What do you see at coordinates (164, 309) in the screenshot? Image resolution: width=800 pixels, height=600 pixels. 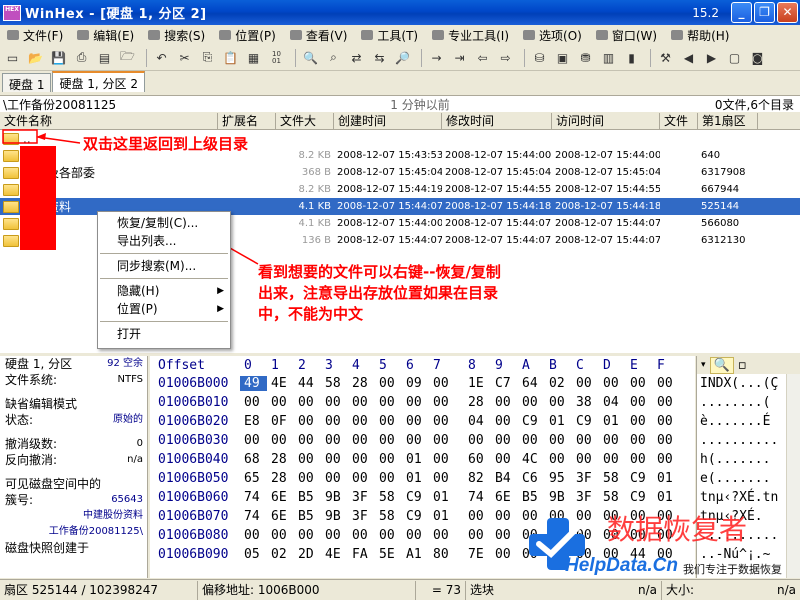 I see `context-menu-item: 位置(P) ▶` at bounding box center [164, 309].